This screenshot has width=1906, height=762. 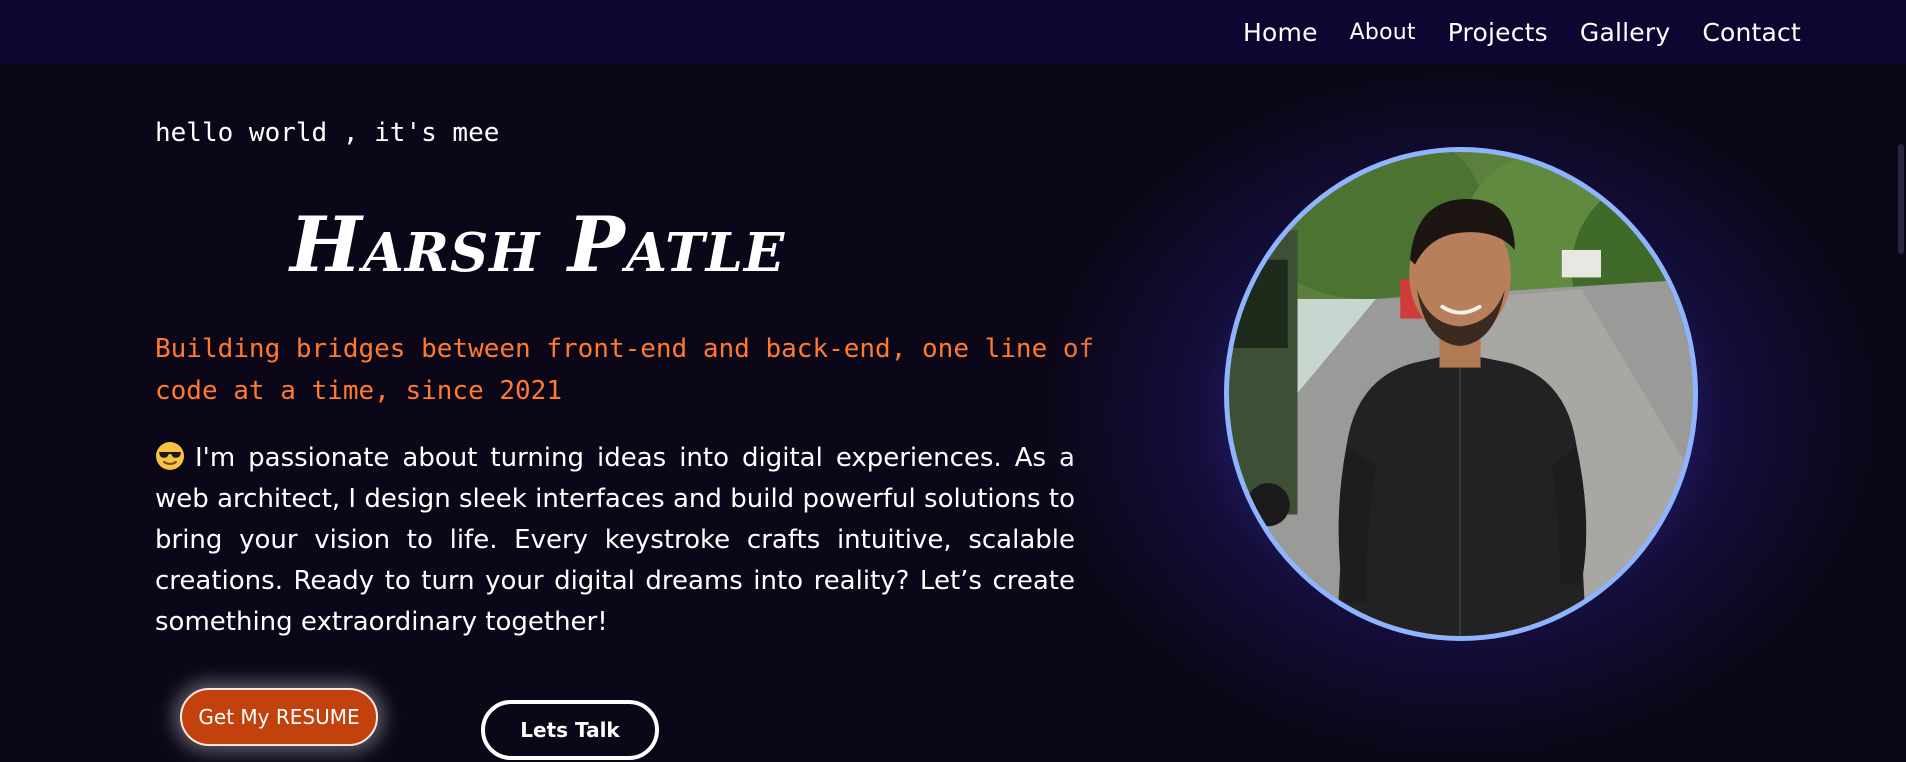 I want to click on nav-about-link: About, so click(x=1383, y=32).